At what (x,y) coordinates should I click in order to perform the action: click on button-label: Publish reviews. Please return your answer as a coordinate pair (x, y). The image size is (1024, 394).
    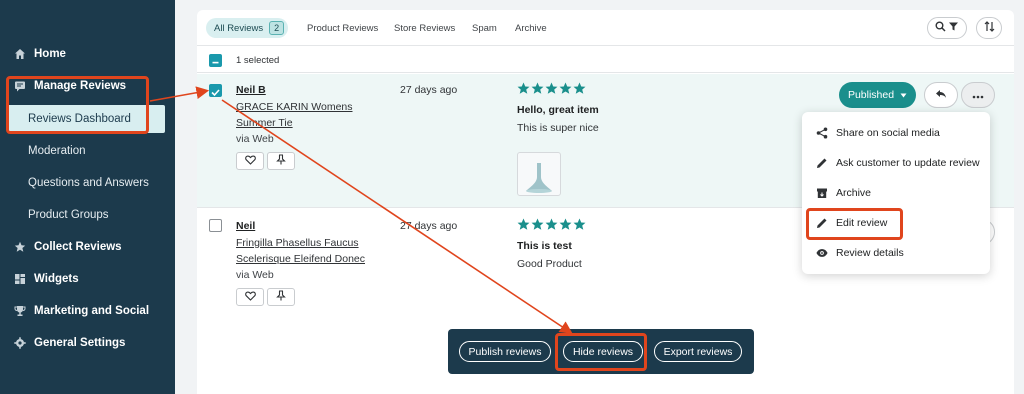
    Looking at the image, I should click on (505, 351).